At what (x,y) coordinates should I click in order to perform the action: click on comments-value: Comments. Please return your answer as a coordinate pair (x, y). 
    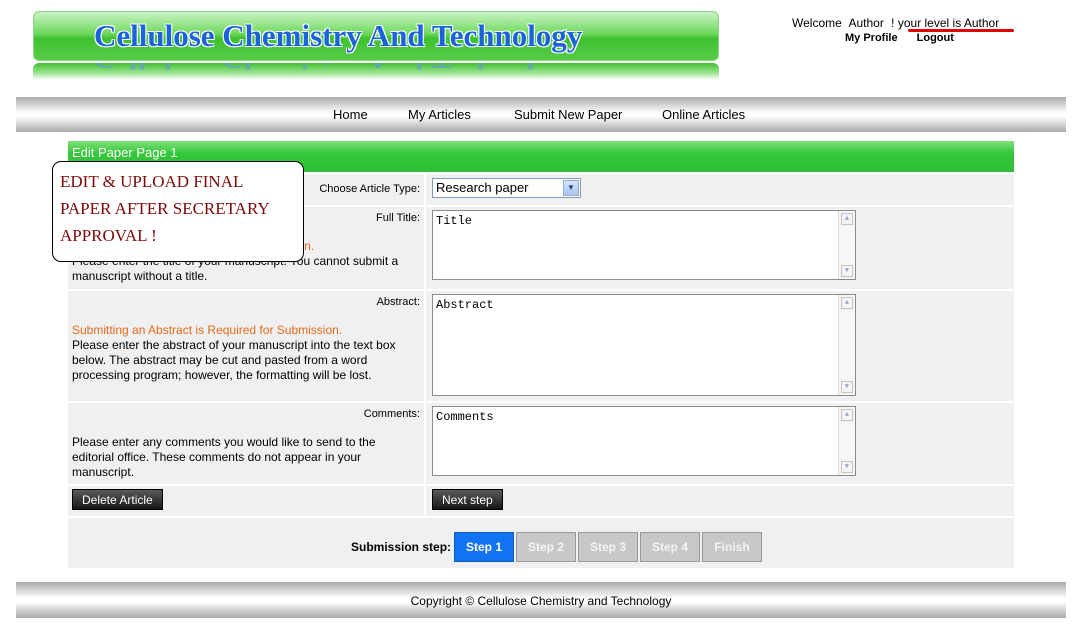
    Looking at the image, I should click on (465, 417).